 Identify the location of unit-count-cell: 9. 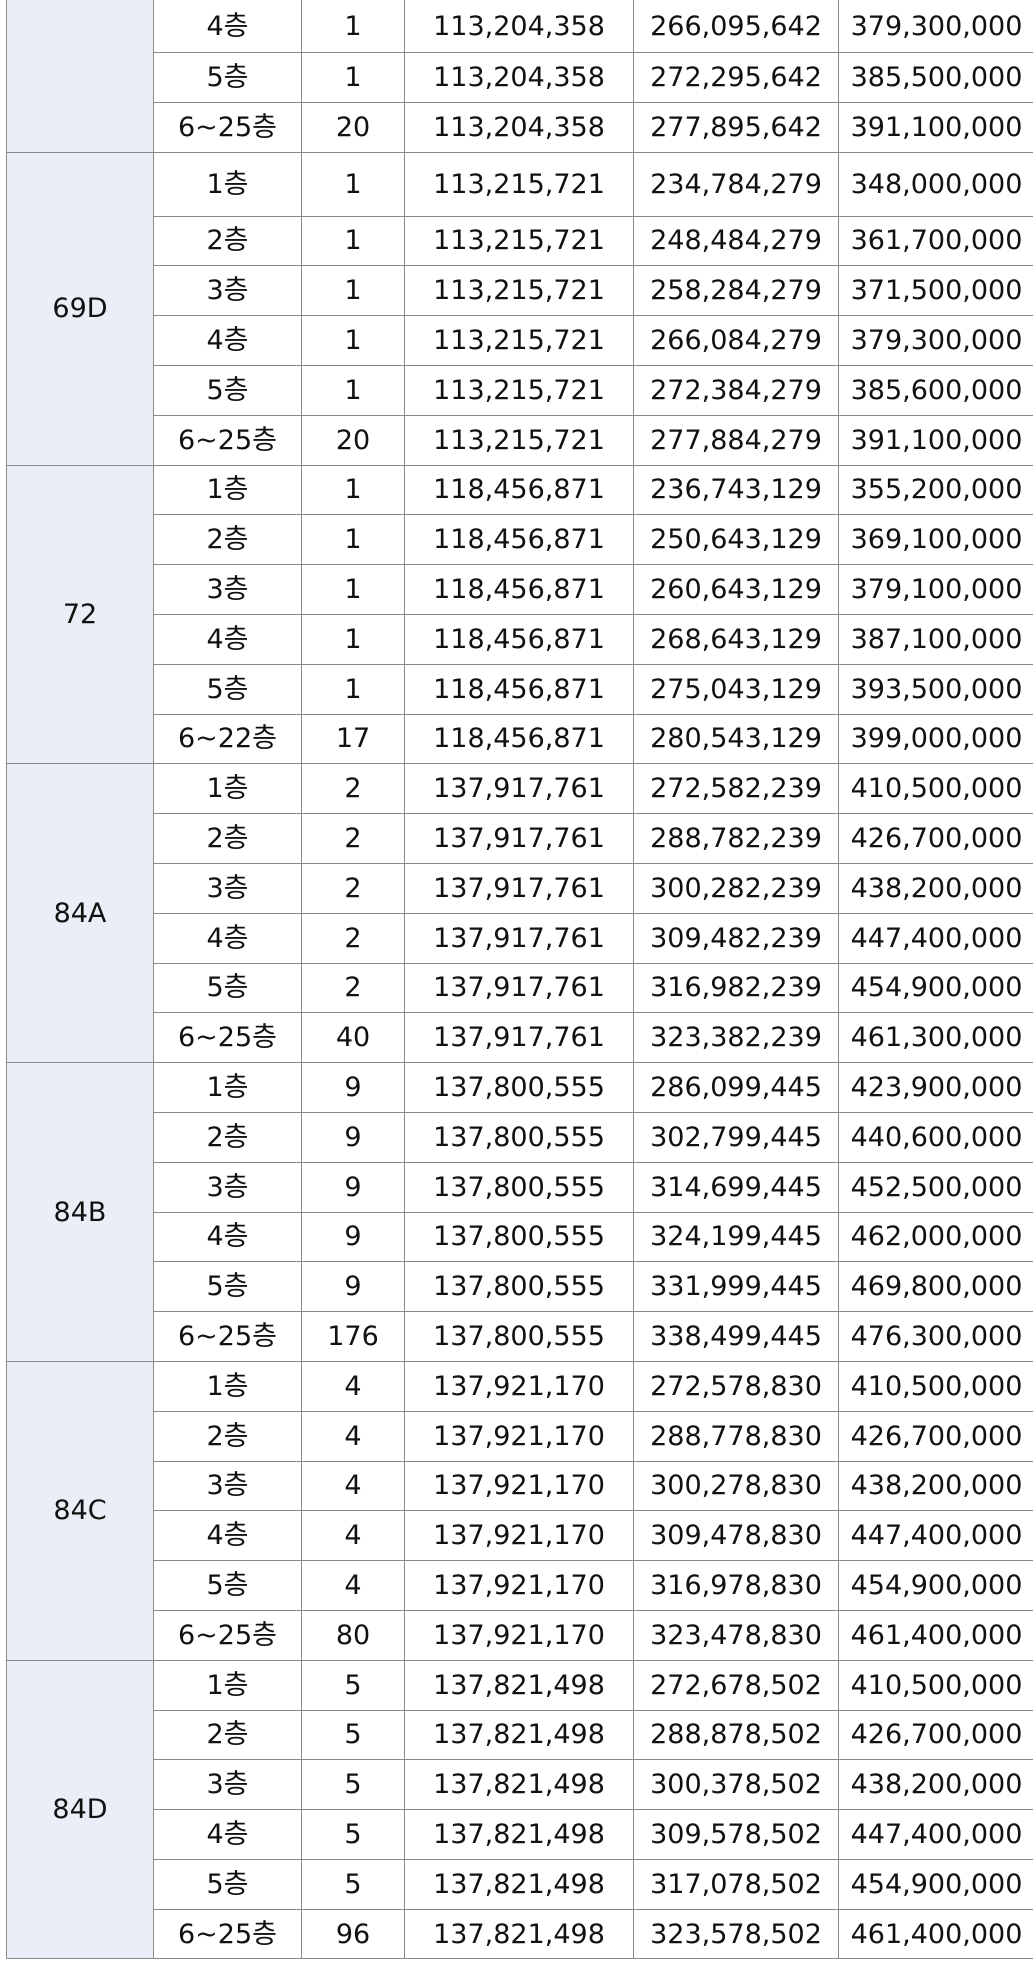
(353, 1237).